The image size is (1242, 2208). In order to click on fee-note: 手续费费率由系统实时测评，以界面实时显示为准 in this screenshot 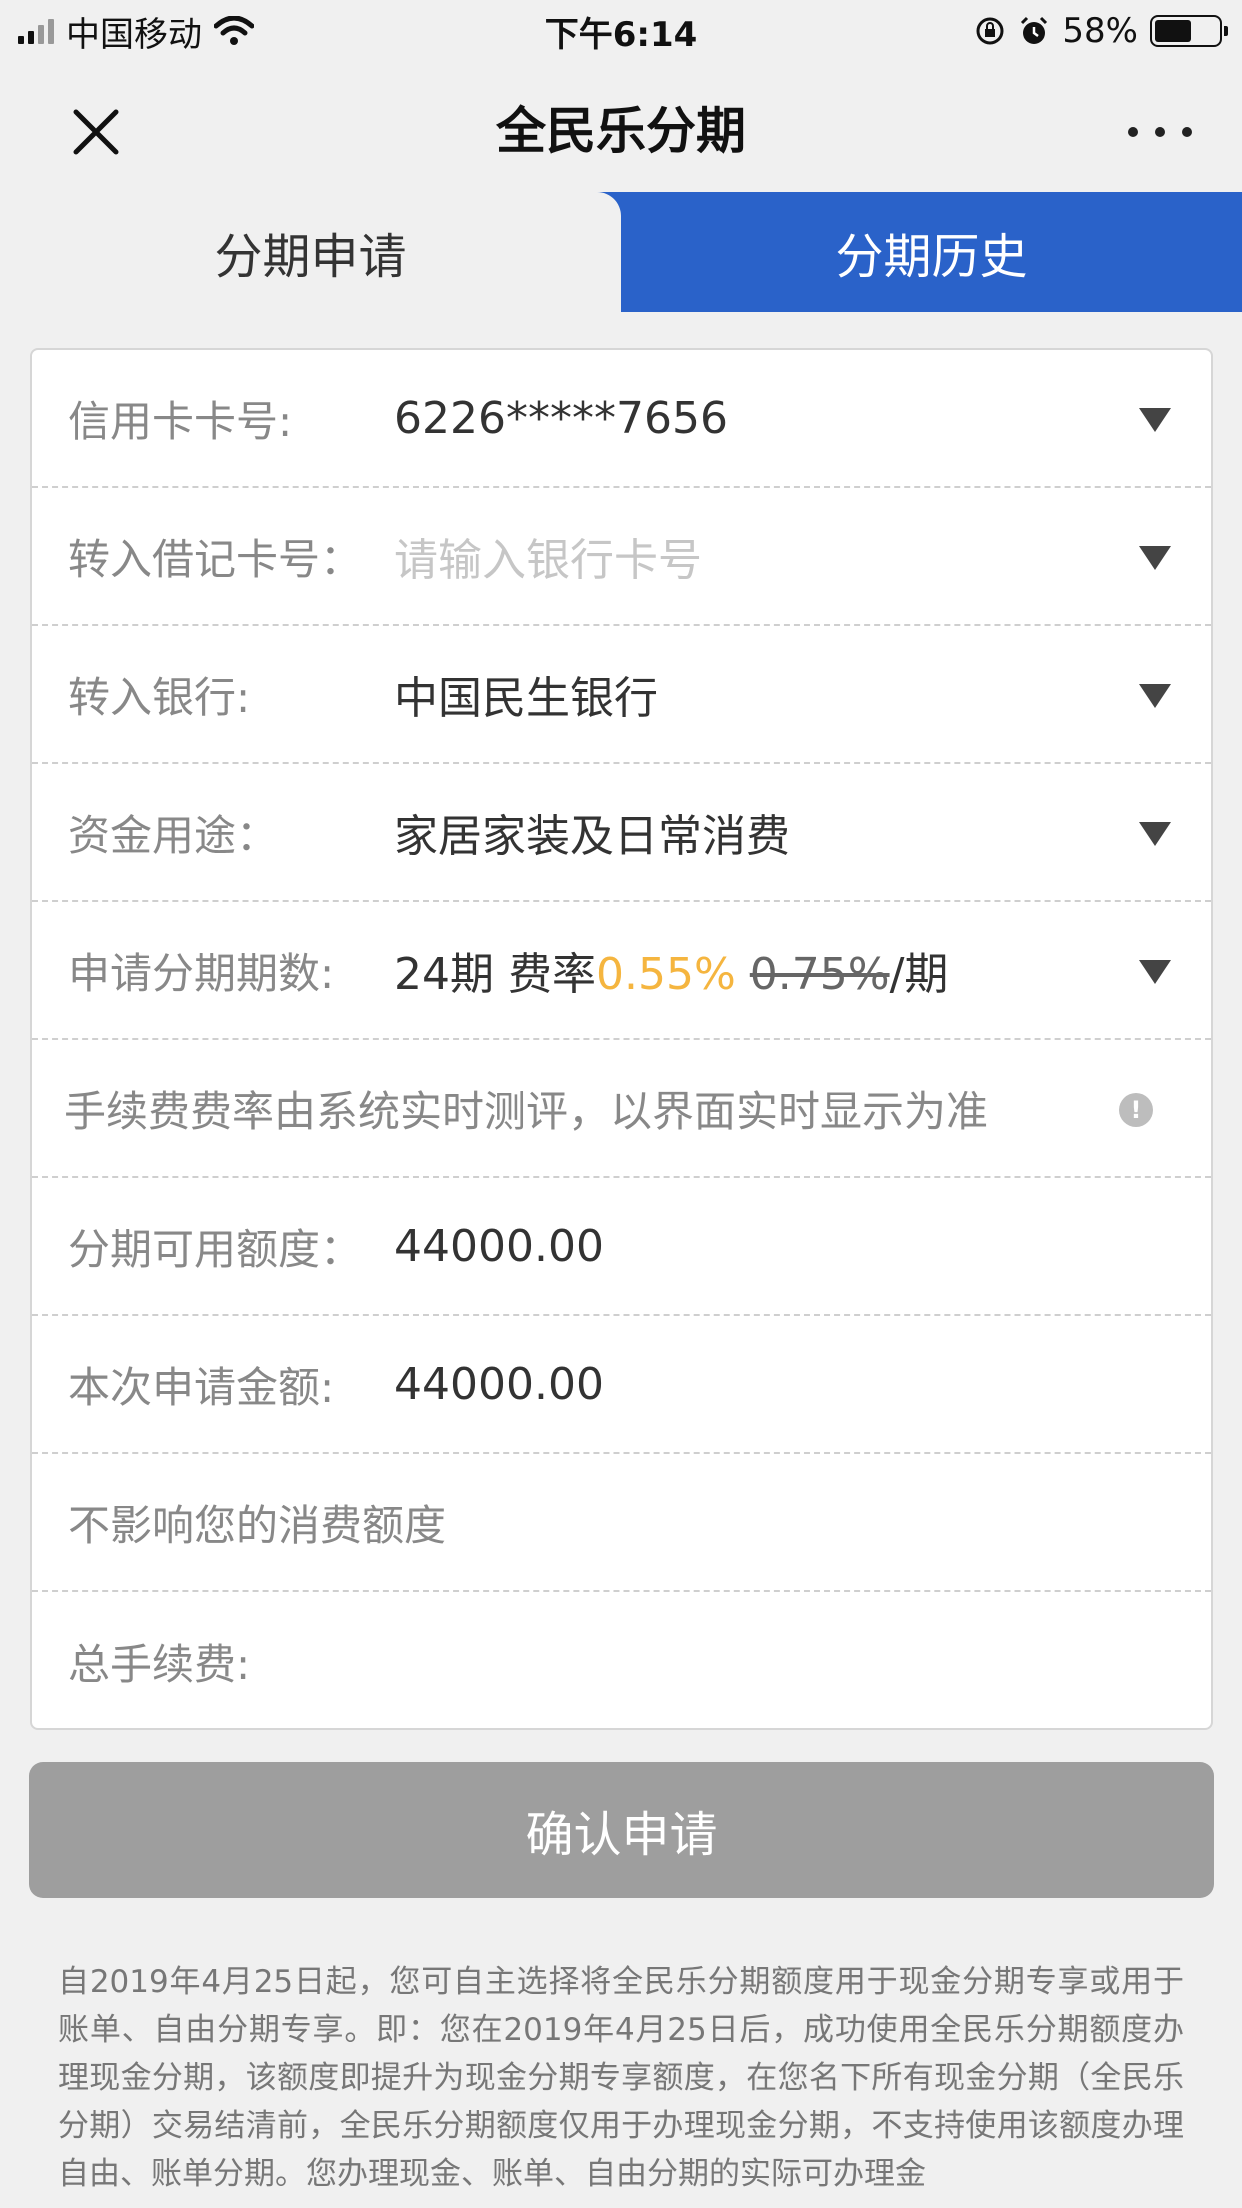, I will do `click(526, 1111)`.